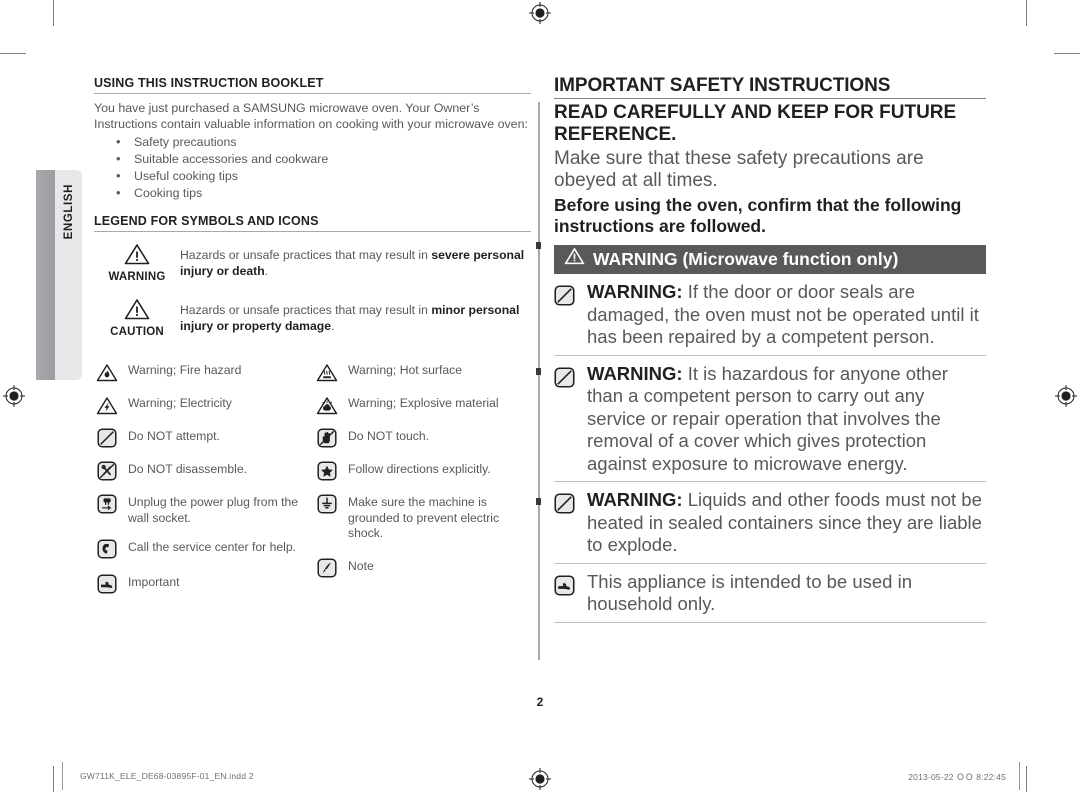 This screenshot has height=792, width=1080. Describe the element at coordinates (107, 471) in the screenshot. I see `do-not-disassemble-icon` at that location.